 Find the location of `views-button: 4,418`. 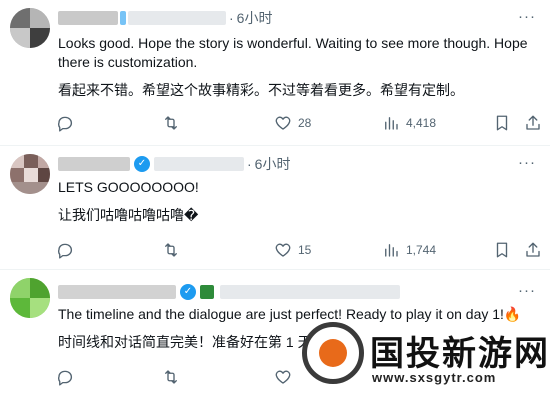

views-button: 4,418 is located at coordinates (409, 123).